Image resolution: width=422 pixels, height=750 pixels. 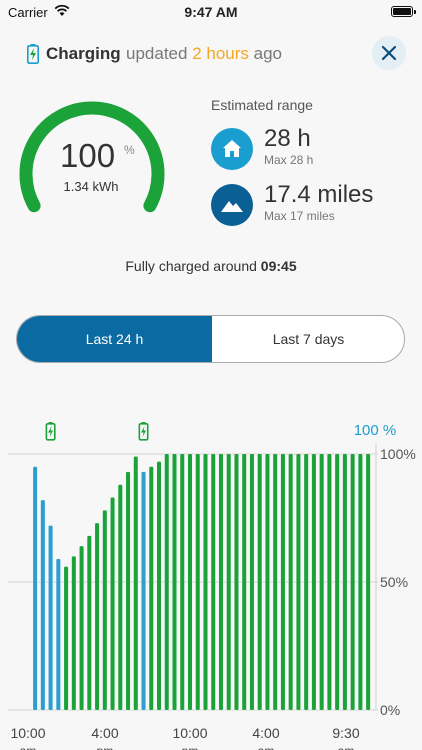 What do you see at coordinates (308, 339) in the screenshot?
I see `tab-last-7-days: Last 7 days` at bounding box center [308, 339].